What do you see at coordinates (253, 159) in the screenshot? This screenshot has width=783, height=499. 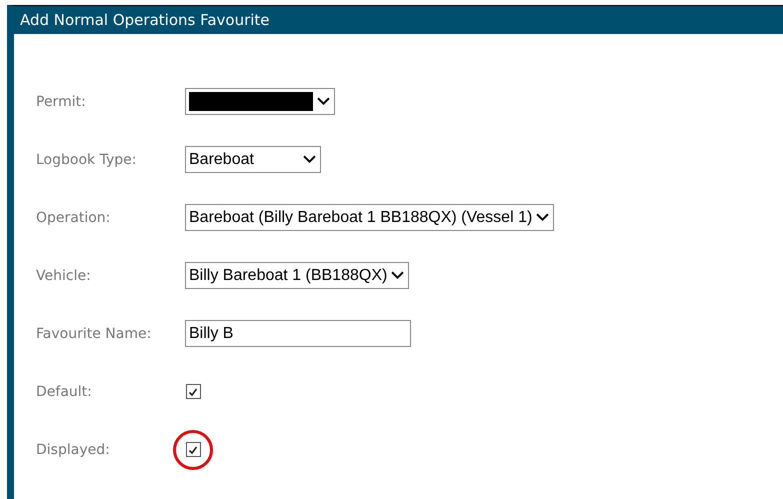 I see `dropdown: Bareboat` at bounding box center [253, 159].